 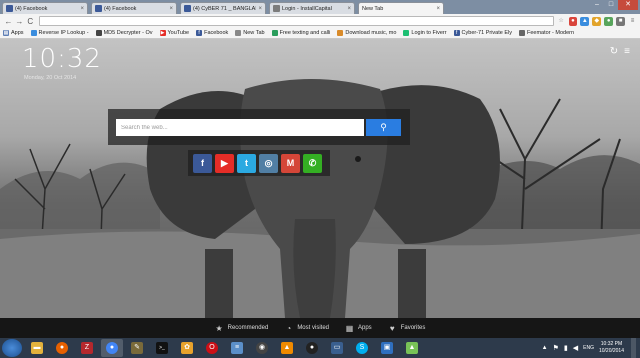 I want to click on bookmark-cyber71: f Cyber-71 Private Ely, so click(x=482, y=33).